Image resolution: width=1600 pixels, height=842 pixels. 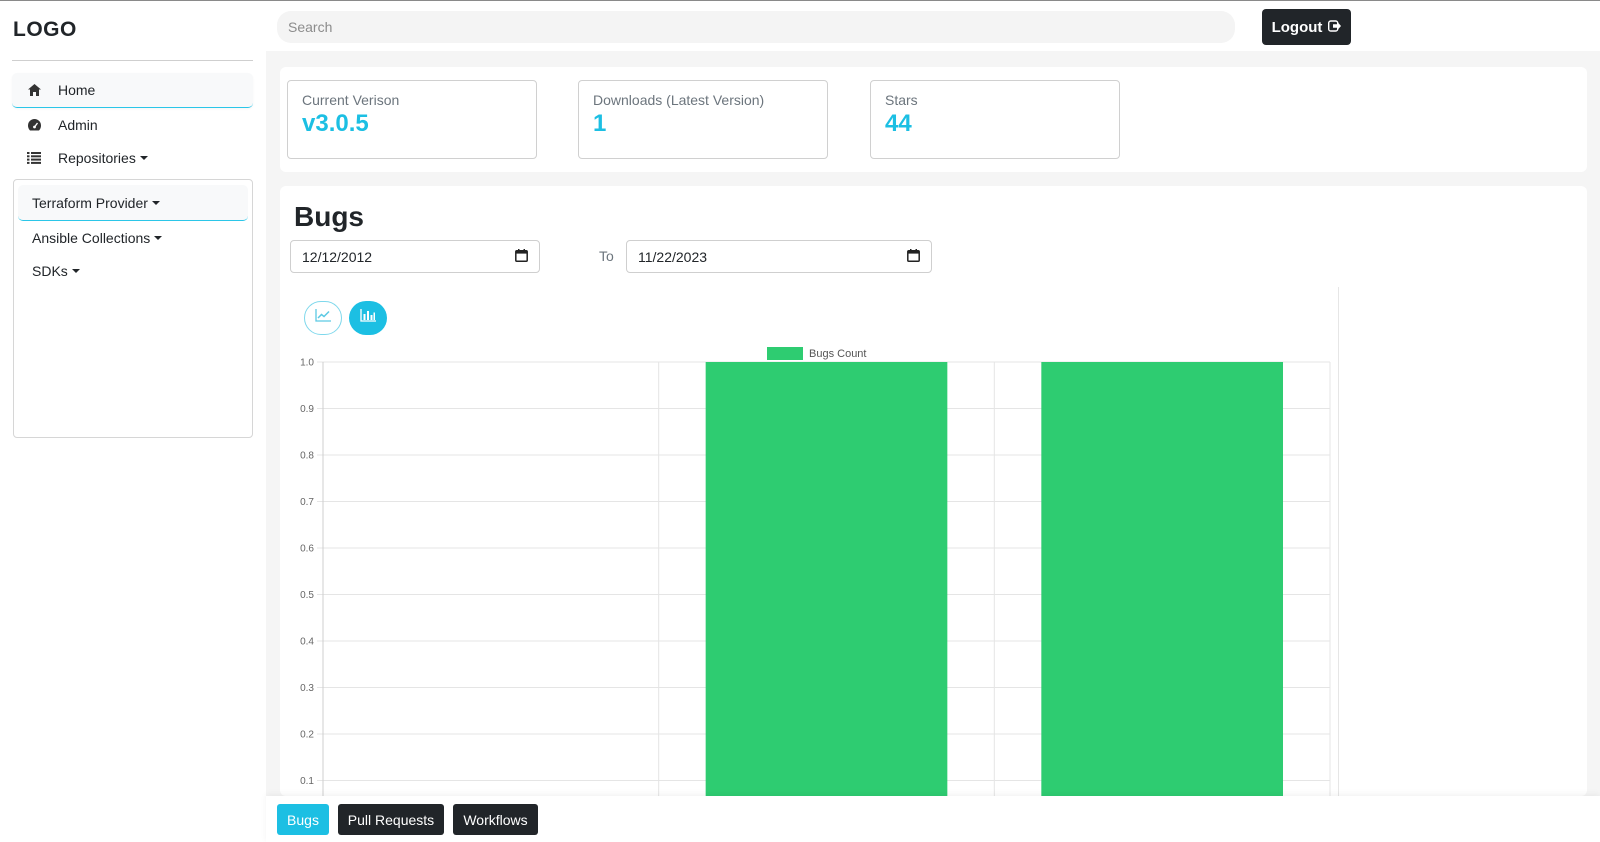 What do you see at coordinates (901, 100) in the screenshot?
I see `stat-label: Stars` at bounding box center [901, 100].